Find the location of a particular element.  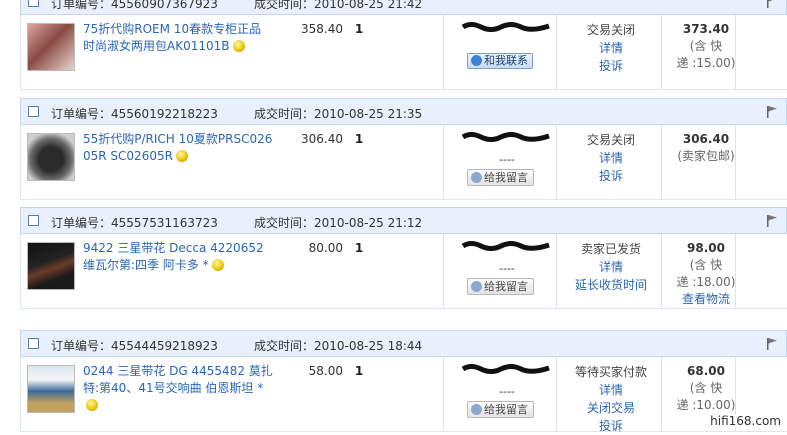

order-total: 68.00 (含 快 递 :10.00) is located at coordinates (706, 388).